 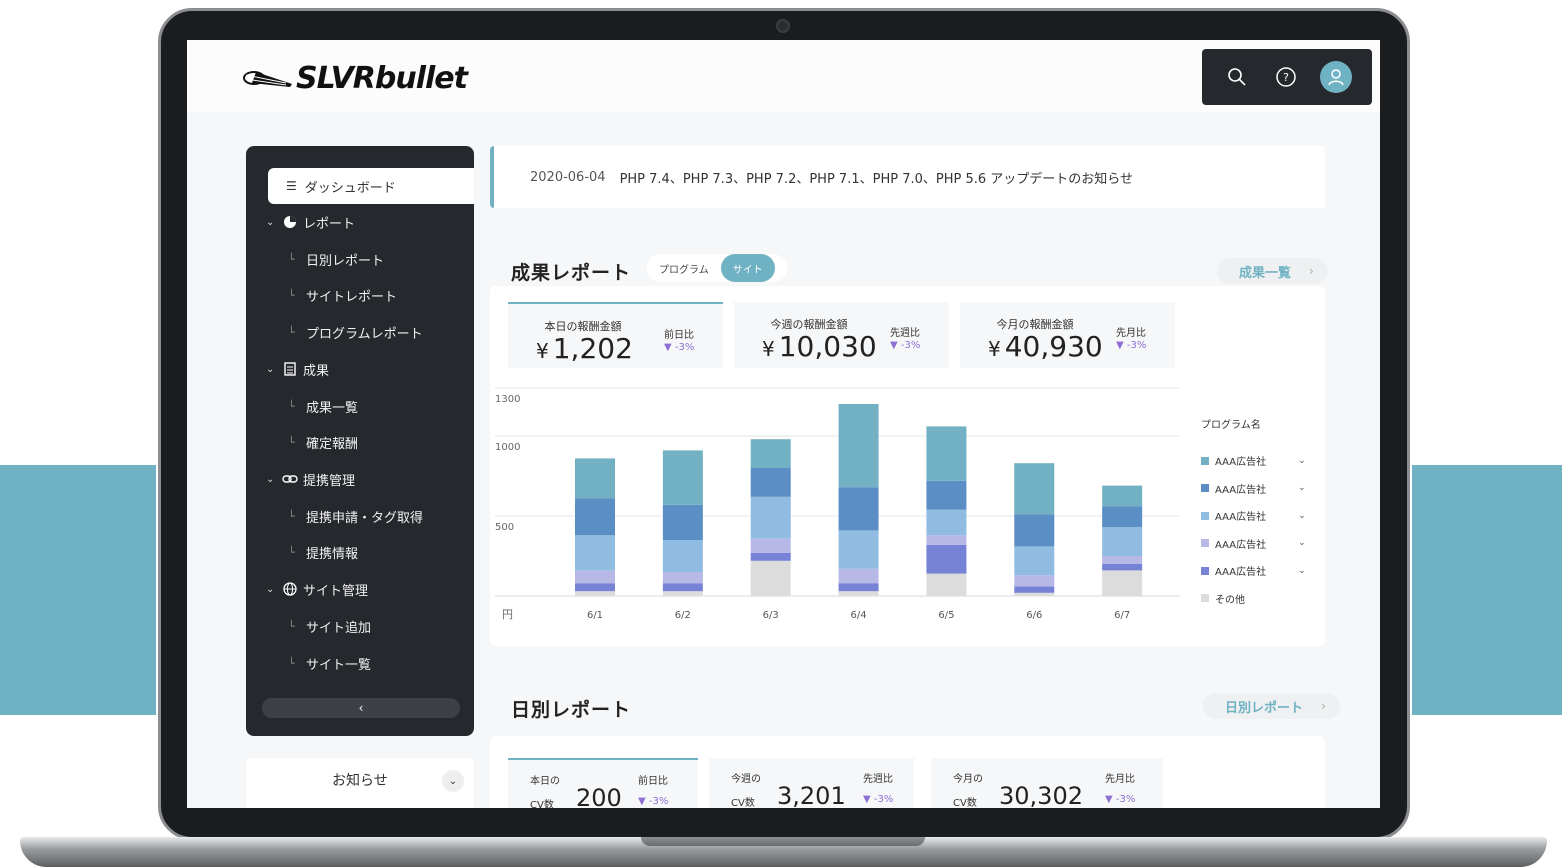 I want to click on results-report-title: 成果レポート, so click(x=571, y=273).